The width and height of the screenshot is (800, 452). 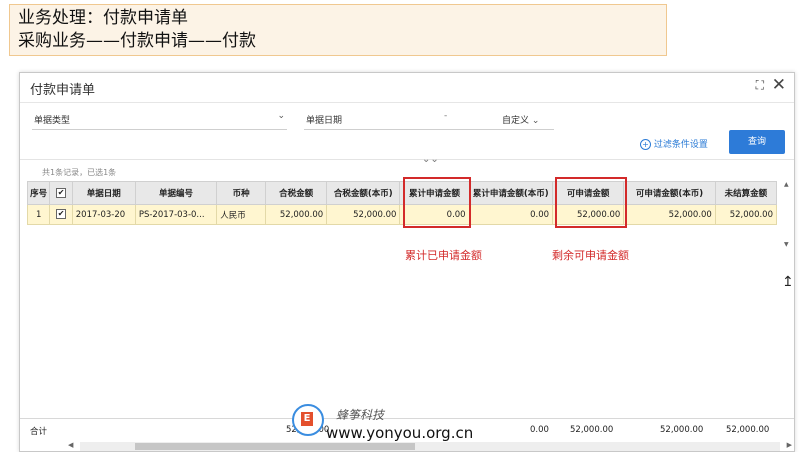 What do you see at coordinates (669, 193) in the screenshot?
I see `col-available-local: 可申请金额(本币)` at bounding box center [669, 193].